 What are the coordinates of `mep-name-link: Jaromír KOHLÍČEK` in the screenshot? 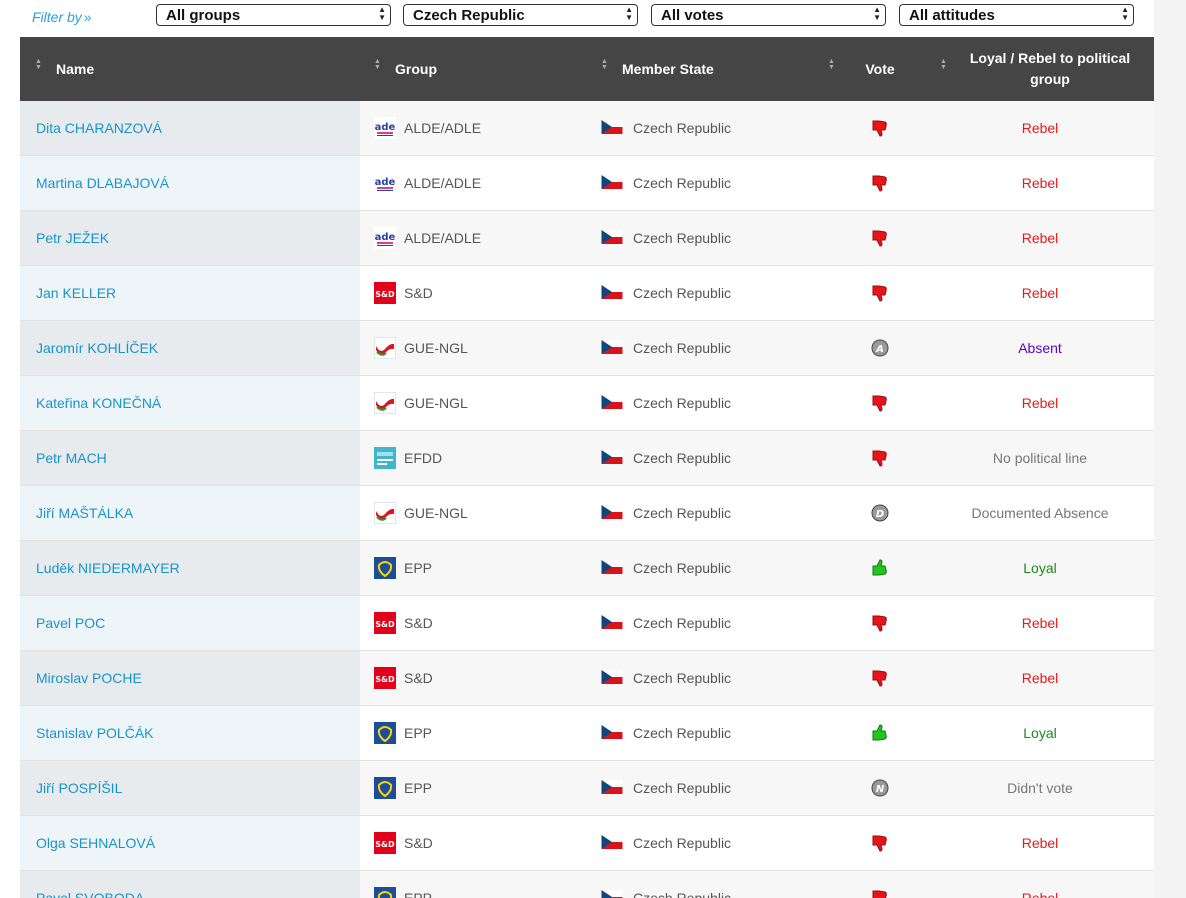 It's located at (190, 348).